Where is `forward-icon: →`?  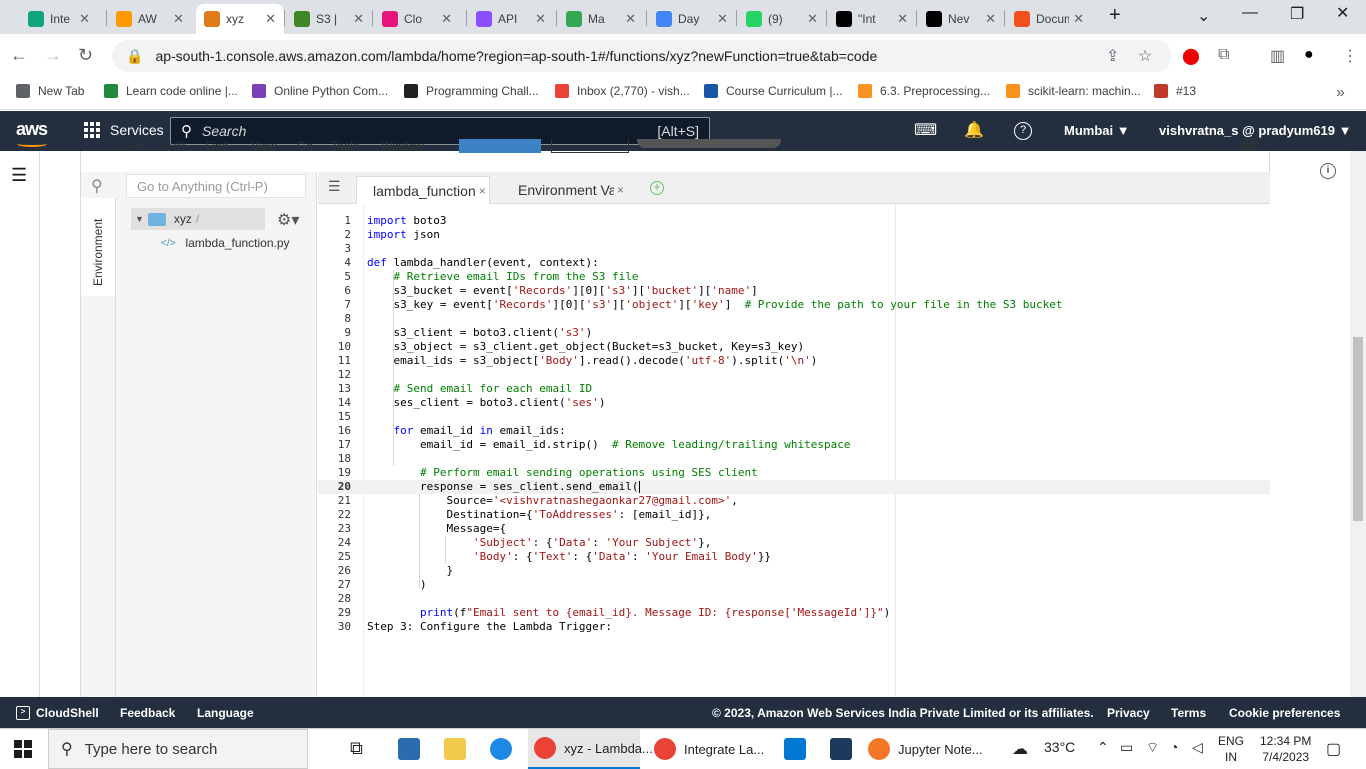
forward-icon: → is located at coordinates (53, 55).